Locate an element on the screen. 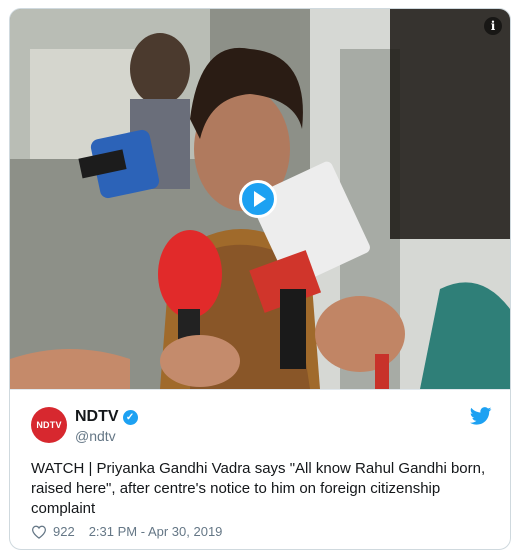 The image size is (520, 556). play-button is located at coordinates (258, 199).